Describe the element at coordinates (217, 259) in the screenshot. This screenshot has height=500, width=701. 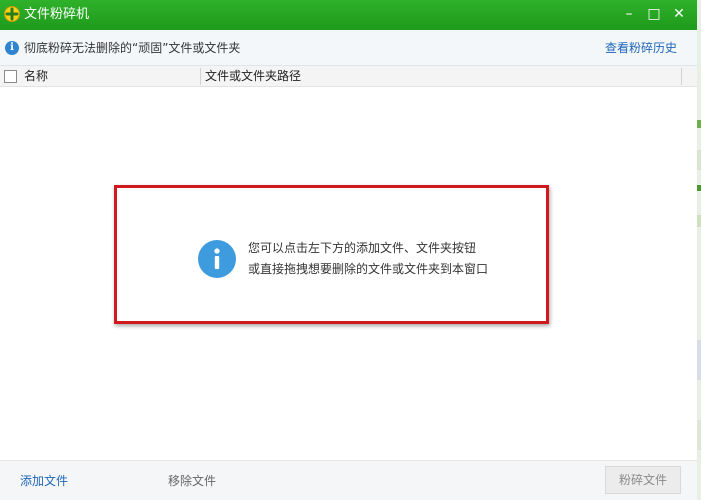
I see `empty-state-info-icon` at that location.